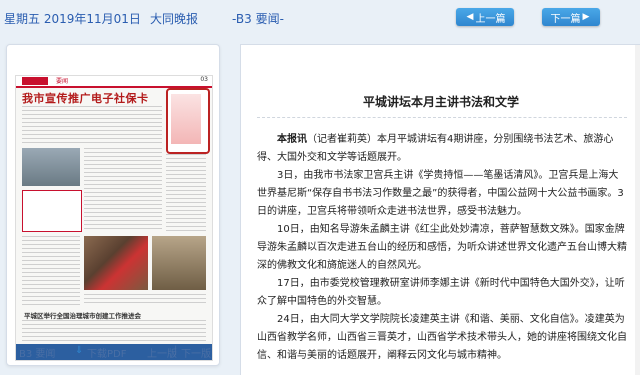 This screenshot has width=640, height=375. I want to click on page-label-link: B3 要闻, so click(37, 352).